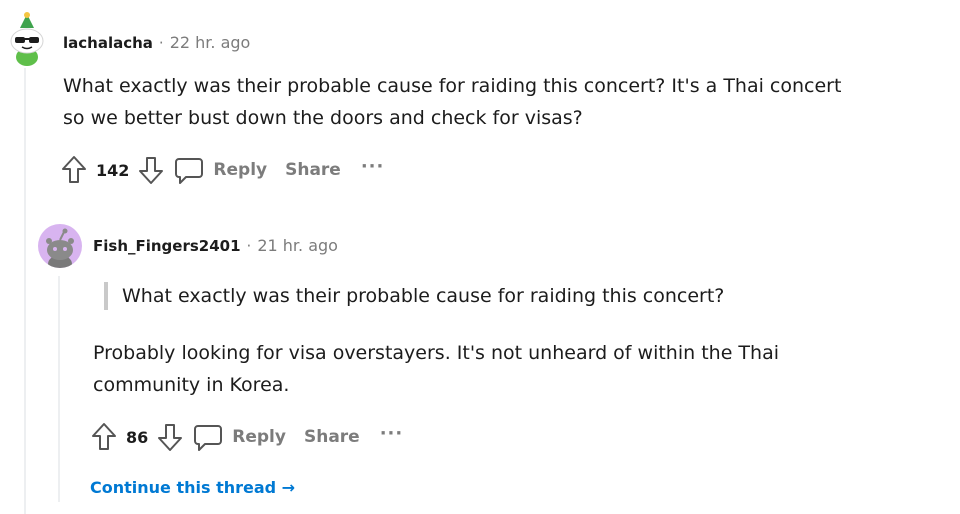 The image size is (960, 514). I want to click on comment1-timestamp: 22 hr. ago, so click(210, 42).